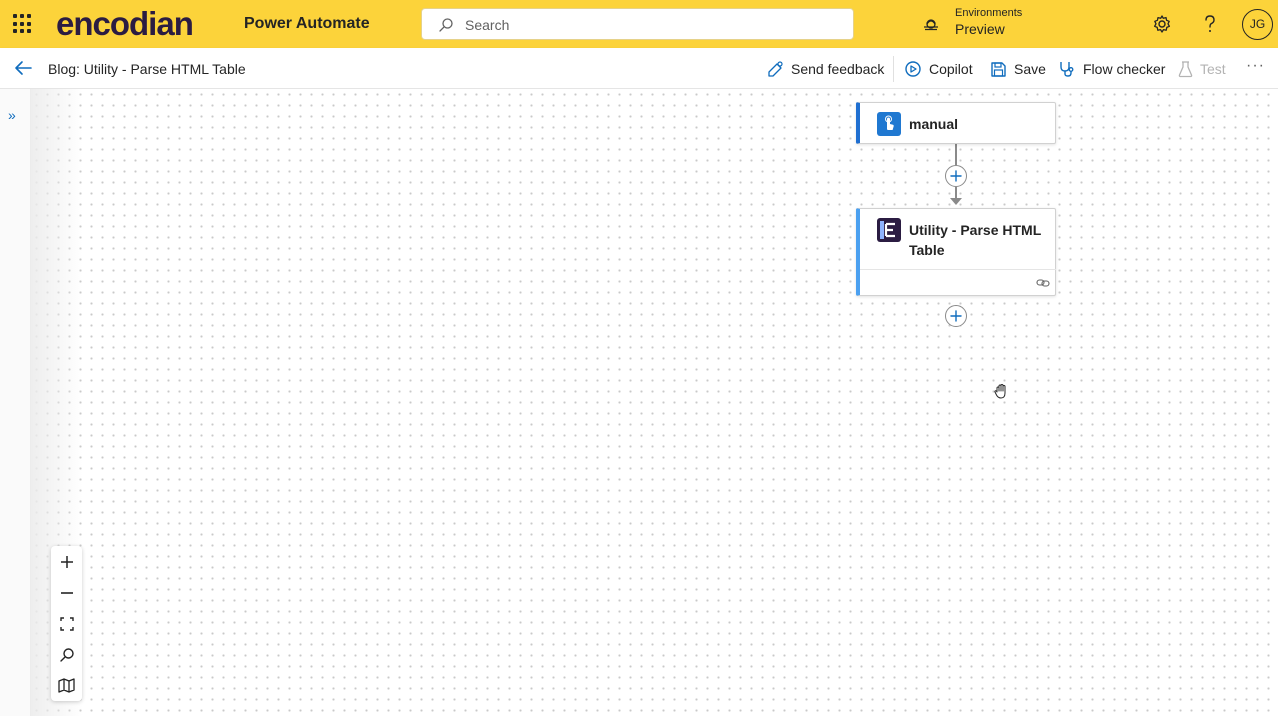 The height and width of the screenshot is (716, 1278). What do you see at coordinates (1000, 391) in the screenshot?
I see `hand-pan-cursor-icon` at bounding box center [1000, 391].